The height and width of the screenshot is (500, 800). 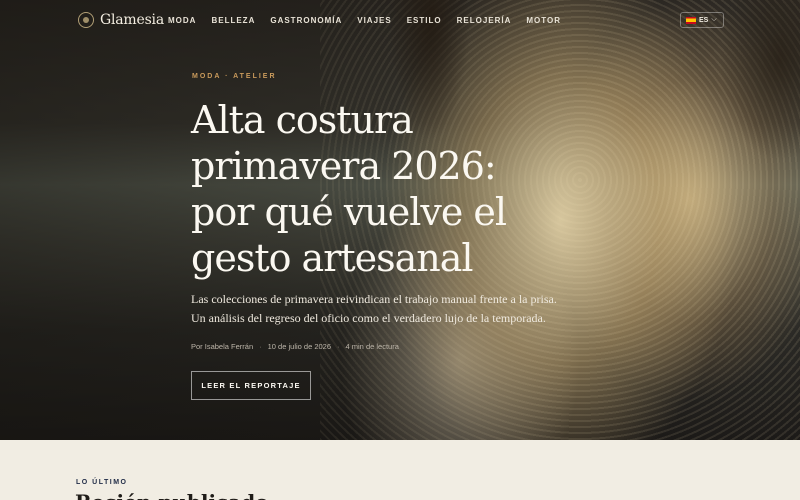 I want to click on article-author: Por Isabela Ferrán, so click(x=222, y=346).